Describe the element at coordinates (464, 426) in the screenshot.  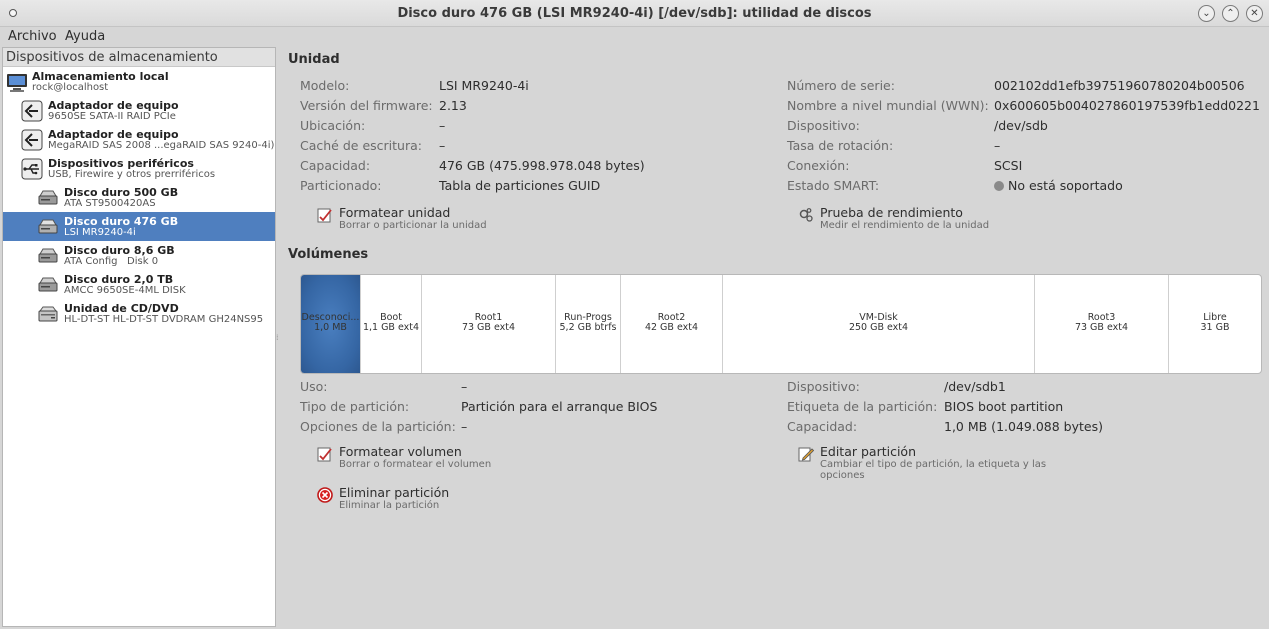
I see `value-opciones-particion: –` at that location.